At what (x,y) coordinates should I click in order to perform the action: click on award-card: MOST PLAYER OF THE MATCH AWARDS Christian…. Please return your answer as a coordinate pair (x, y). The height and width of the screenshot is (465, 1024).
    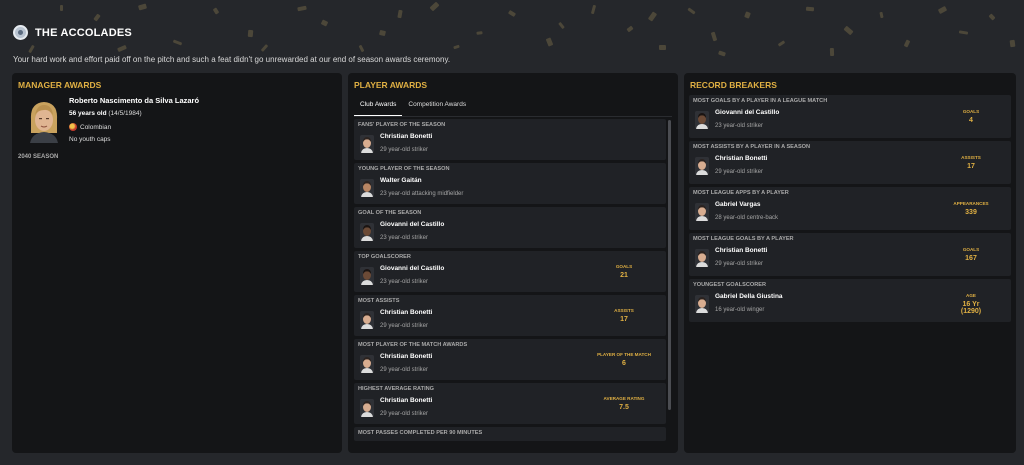
    Looking at the image, I should click on (510, 359).